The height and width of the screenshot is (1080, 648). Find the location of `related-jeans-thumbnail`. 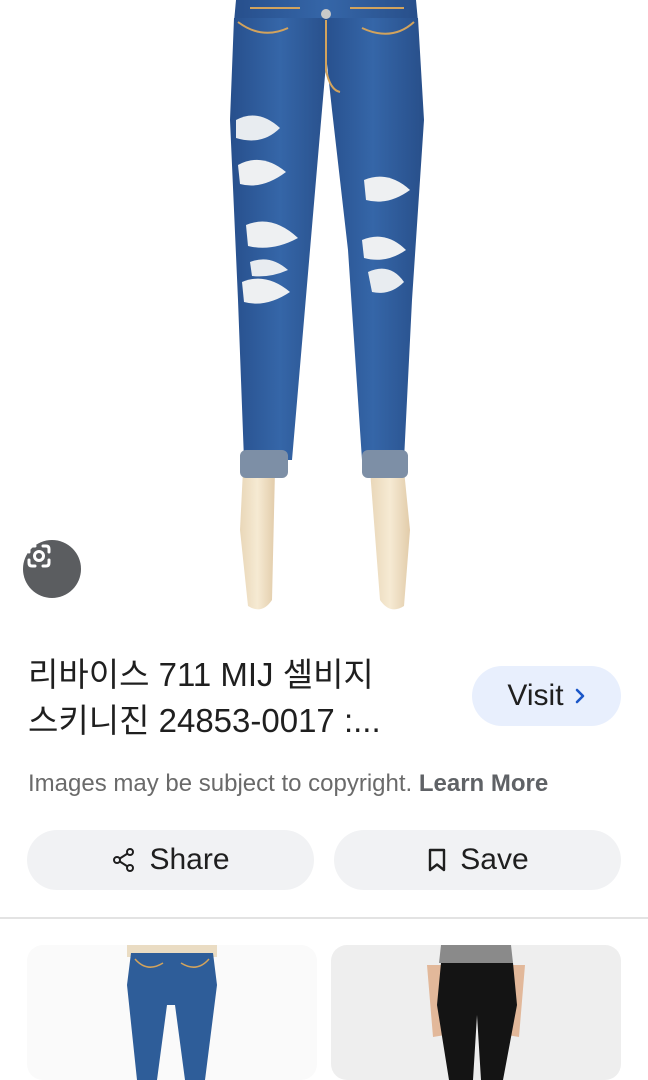

related-jeans-thumbnail is located at coordinates (172, 1012).